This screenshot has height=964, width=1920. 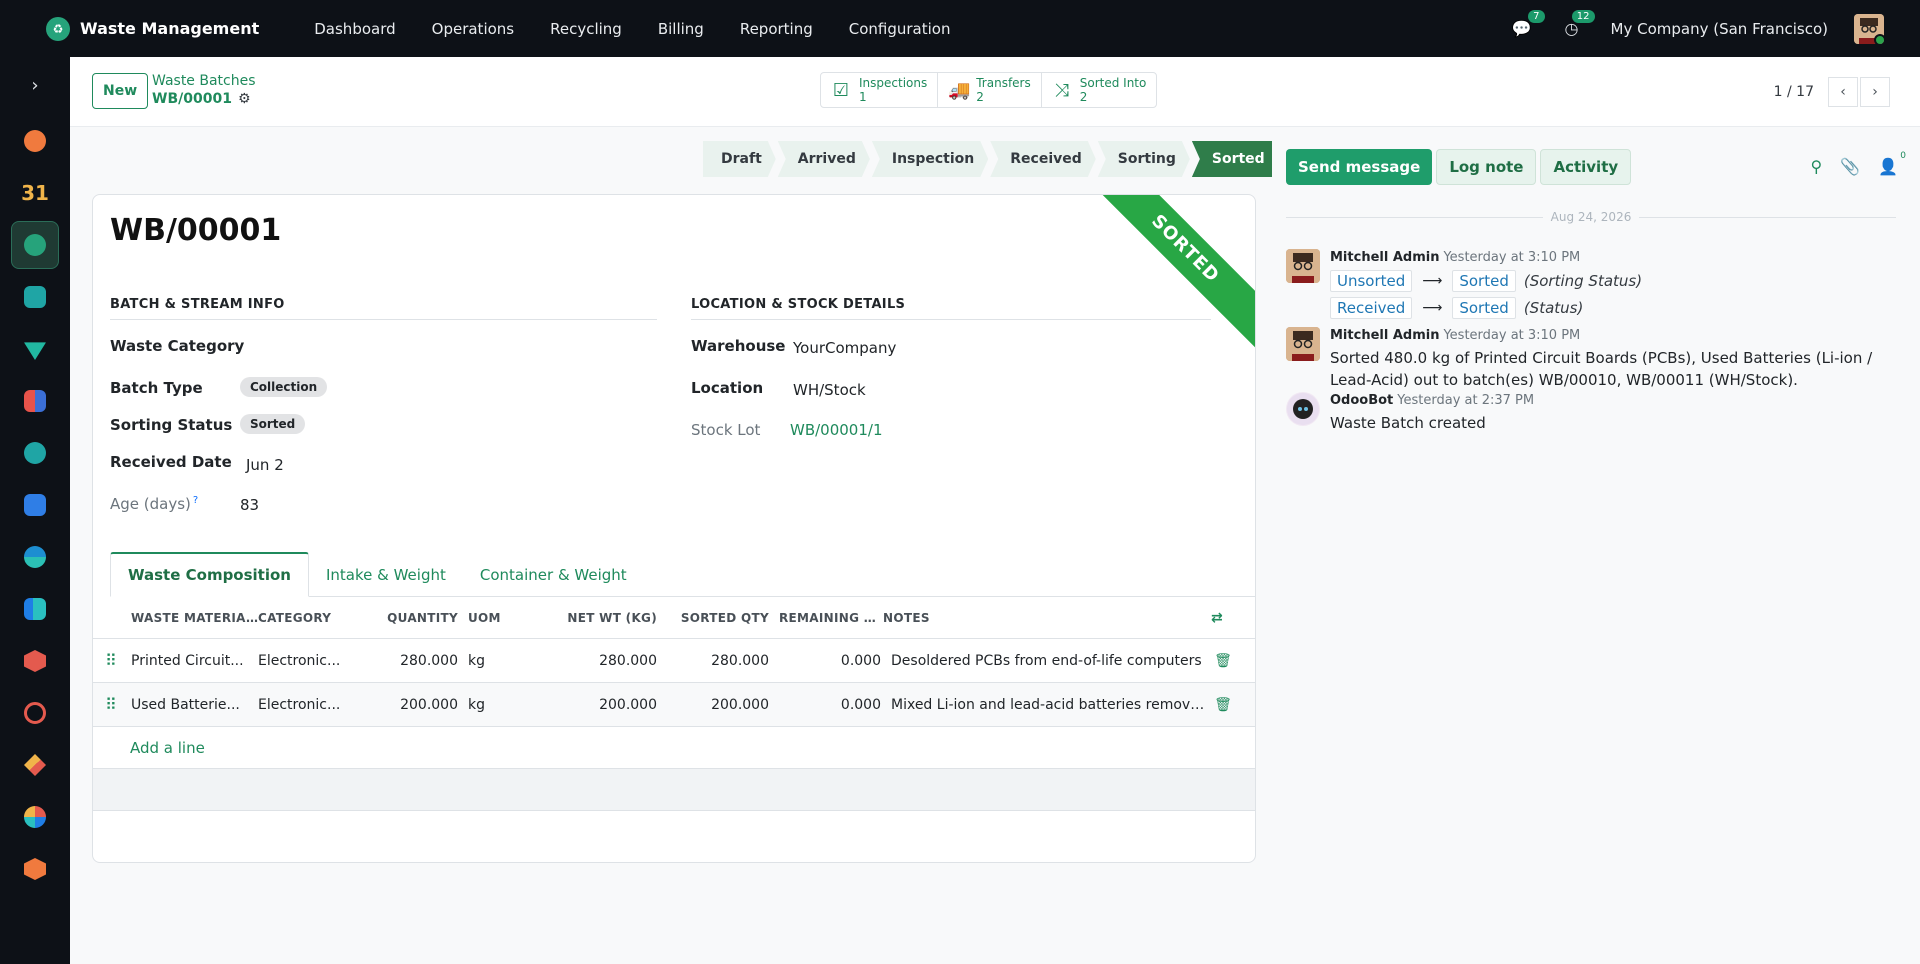 I want to click on menu-configuration: Configuration, so click(x=900, y=29).